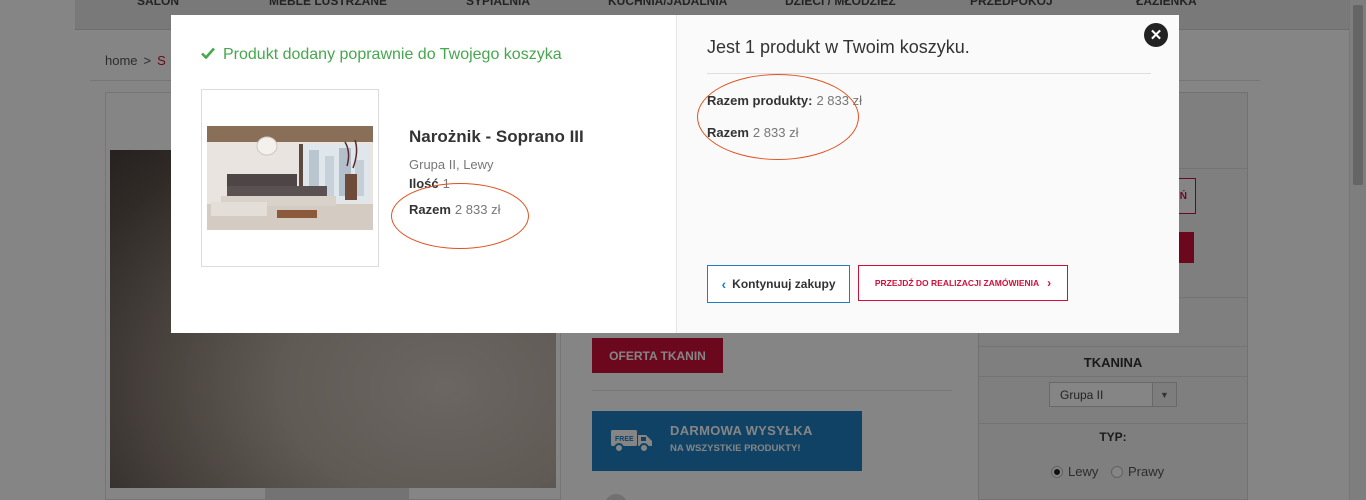 The image size is (1366, 500). I want to click on continue-shopping-button: ‹ Kontynuuj zakupy, so click(778, 284).